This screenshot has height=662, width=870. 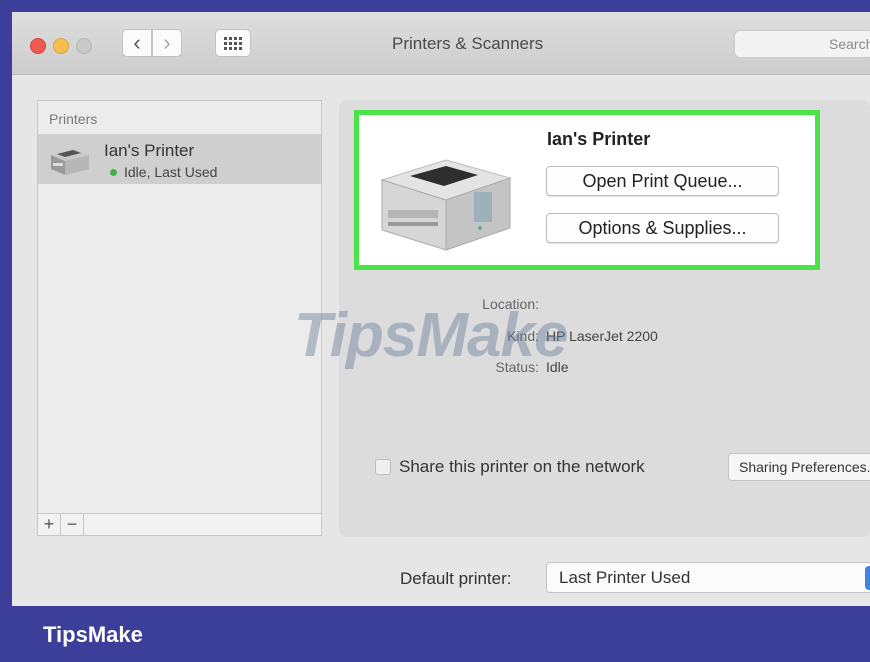 I want to click on printer-list-item: Ian's Printer Idle, Last Used, so click(x=179, y=159).